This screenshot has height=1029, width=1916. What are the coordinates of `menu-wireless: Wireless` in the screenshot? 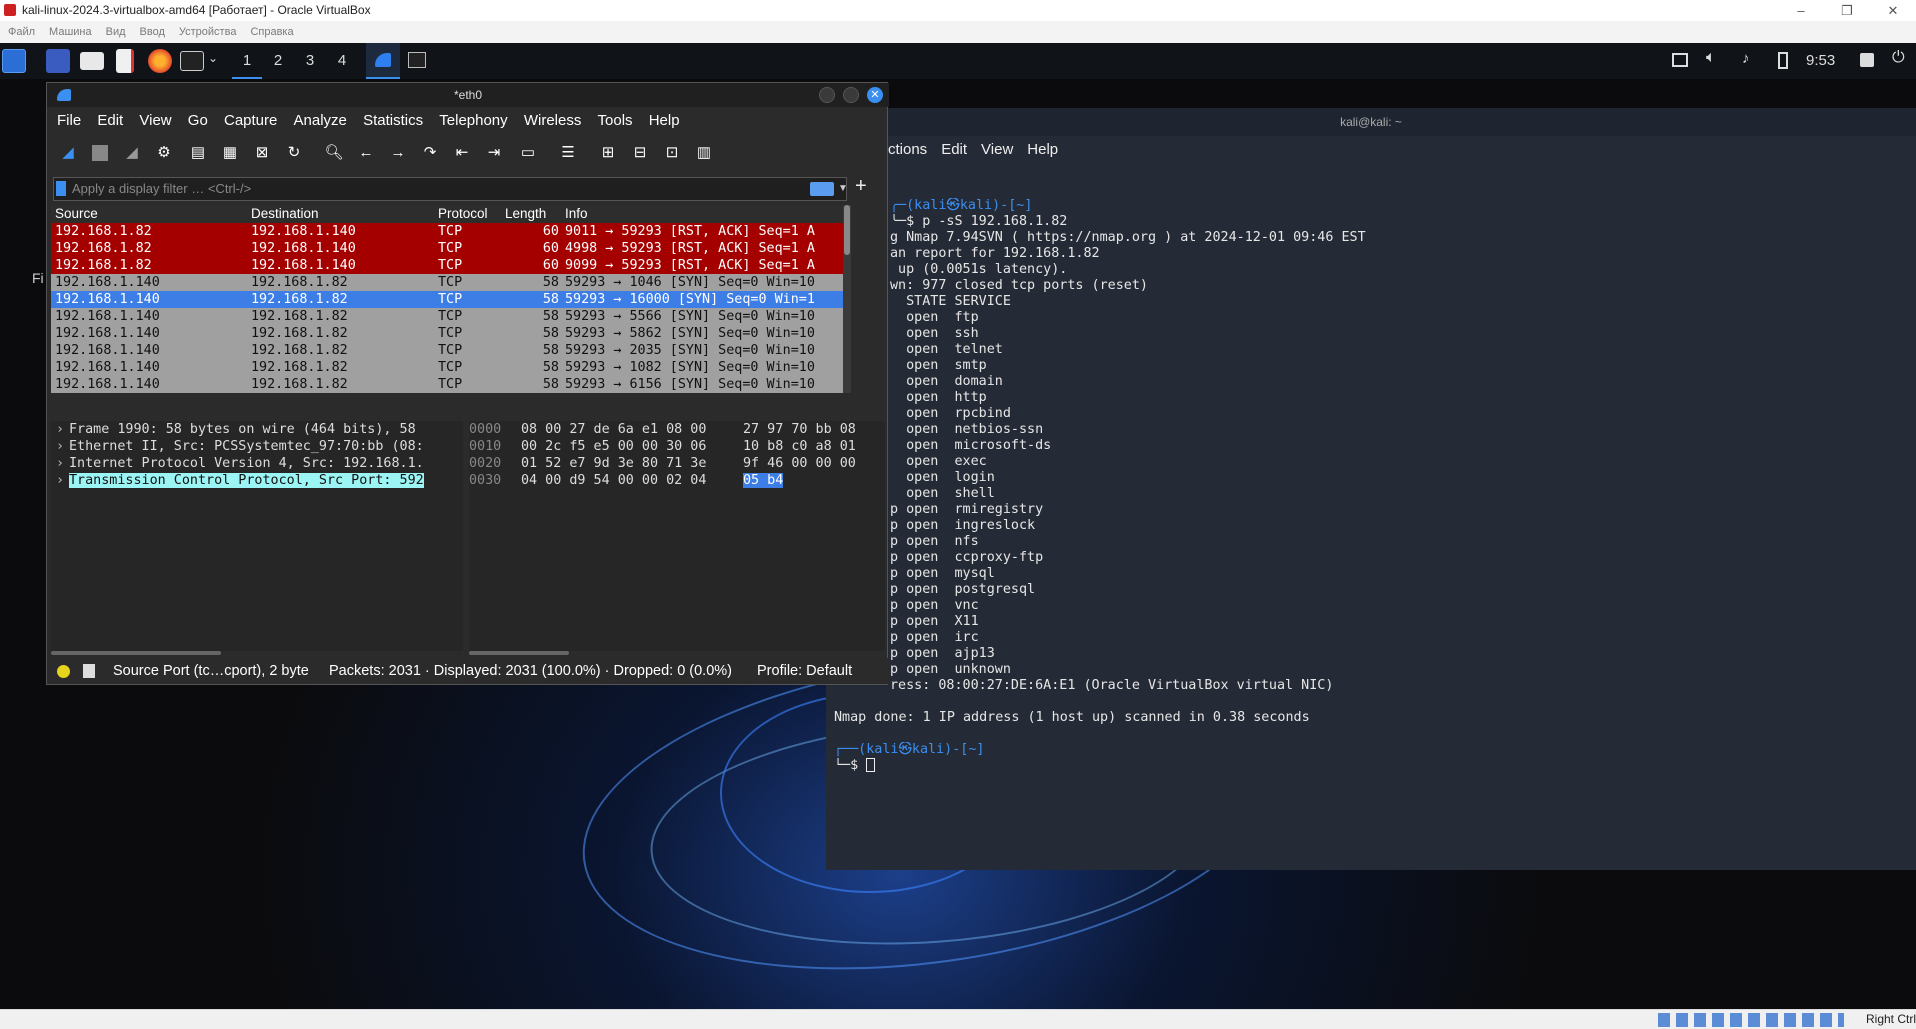 It's located at (553, 120).